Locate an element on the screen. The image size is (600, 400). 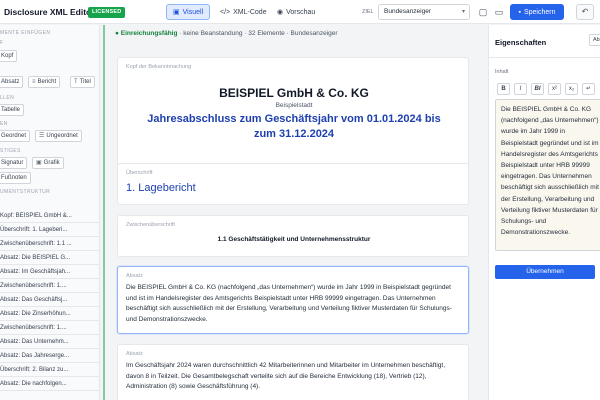
content-label: Inhalt is located at coordinates (502, 72).